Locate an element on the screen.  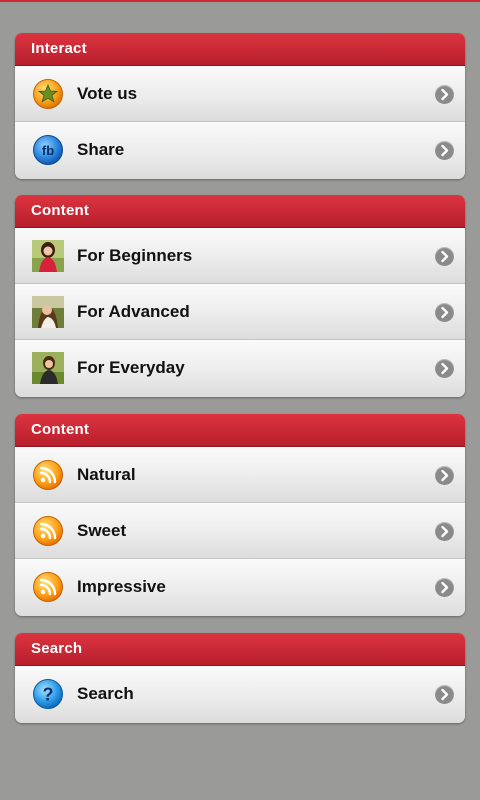
section-search: Search ? Search is located at coordinates (240, 678).